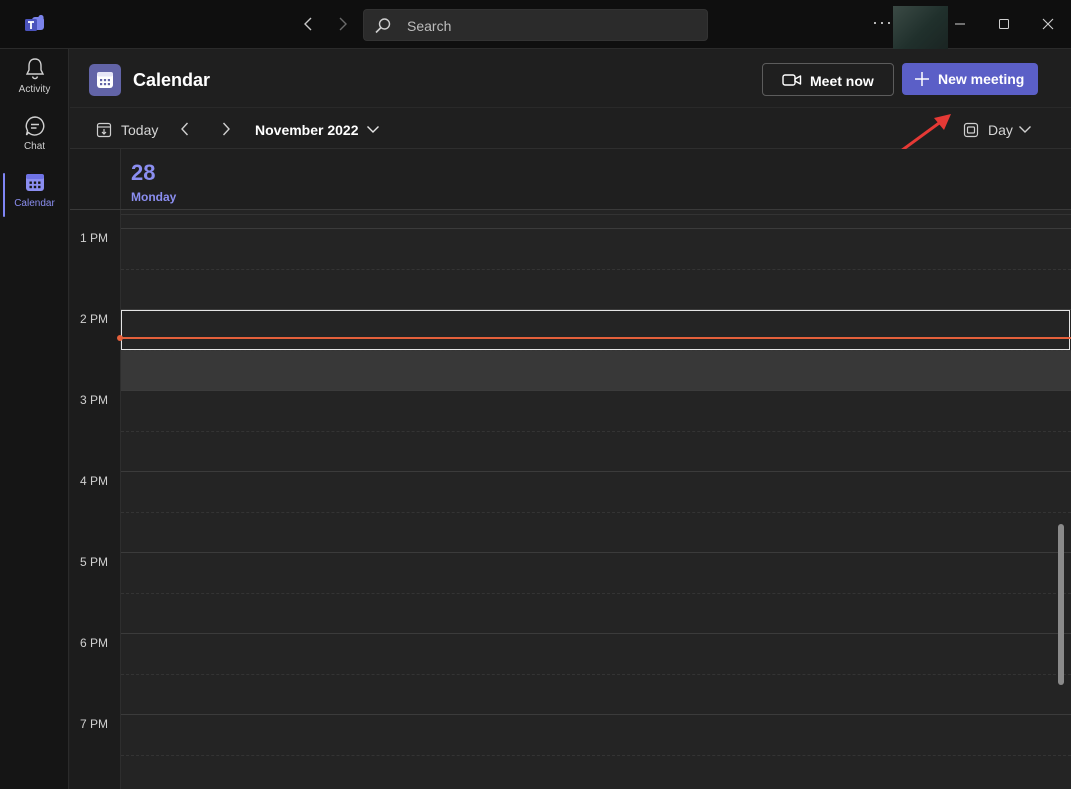 This screenshot has height=789, width=1071. I want to click on plus-icon, so click(922, 79).